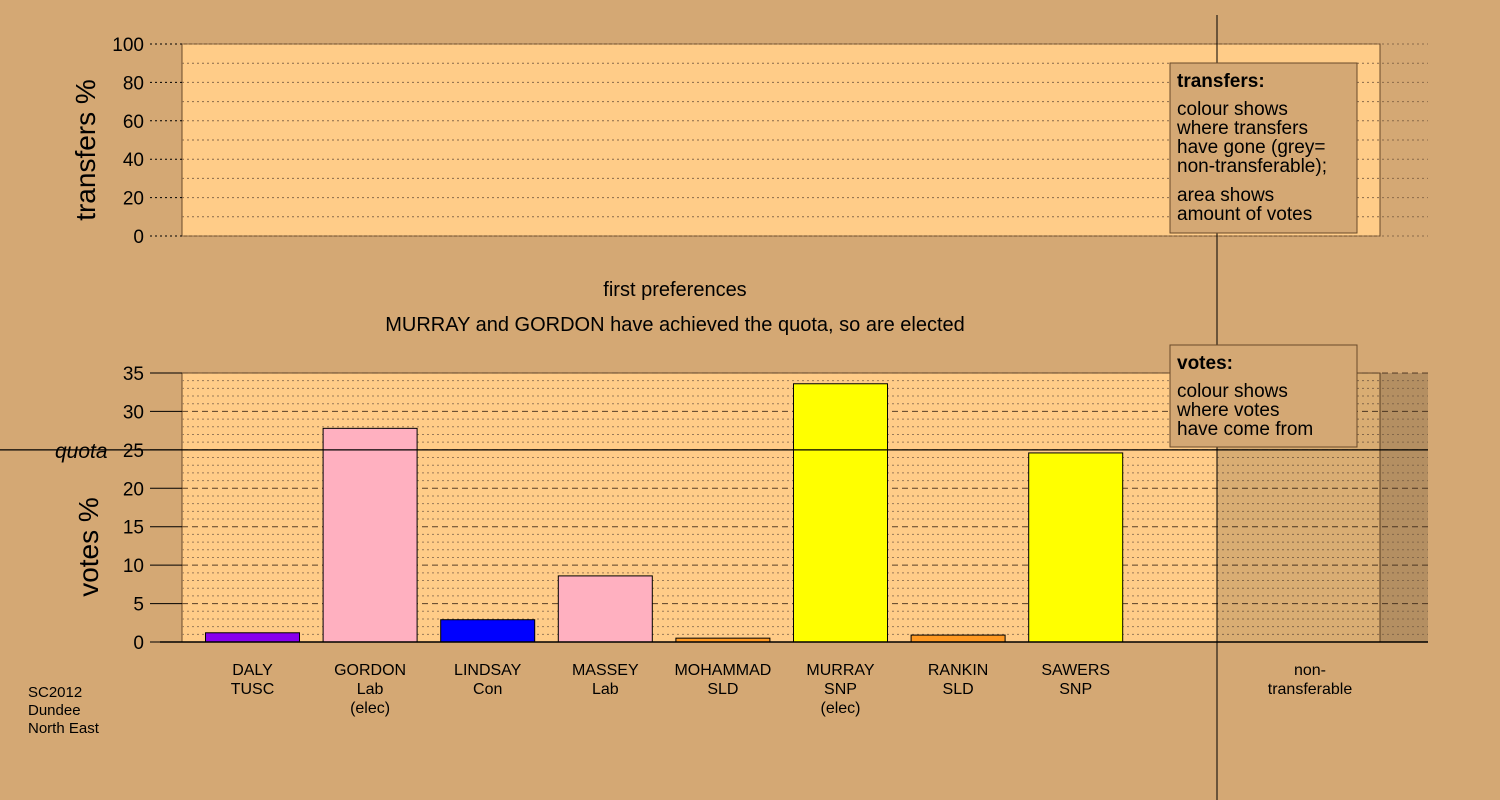  Describe the element at coordinates (133, 199) in the screenshot. I see `transfers-tick-label: 20` at that location.